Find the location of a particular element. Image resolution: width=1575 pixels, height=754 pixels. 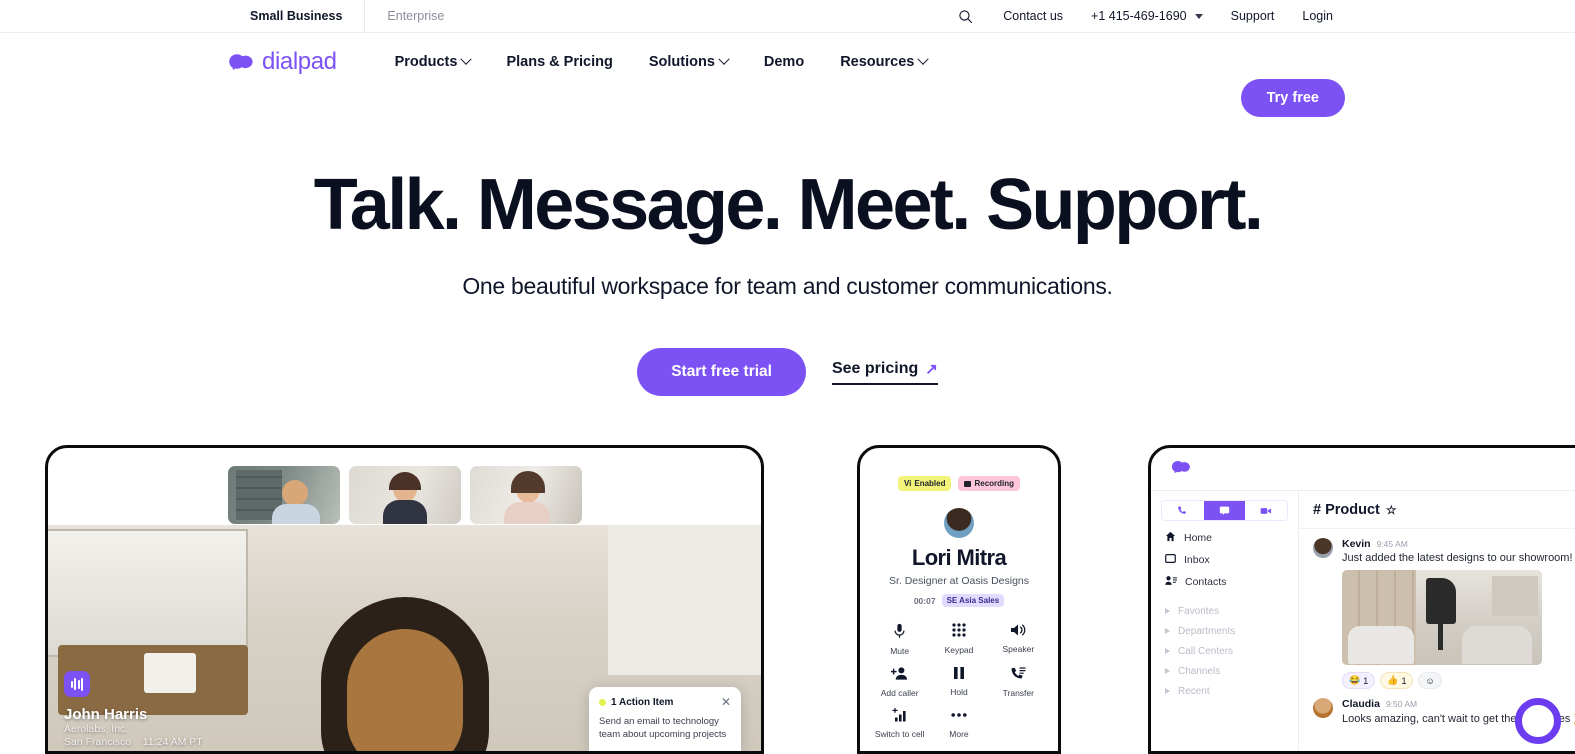

home-icon is located at coordinates (1170, 538).